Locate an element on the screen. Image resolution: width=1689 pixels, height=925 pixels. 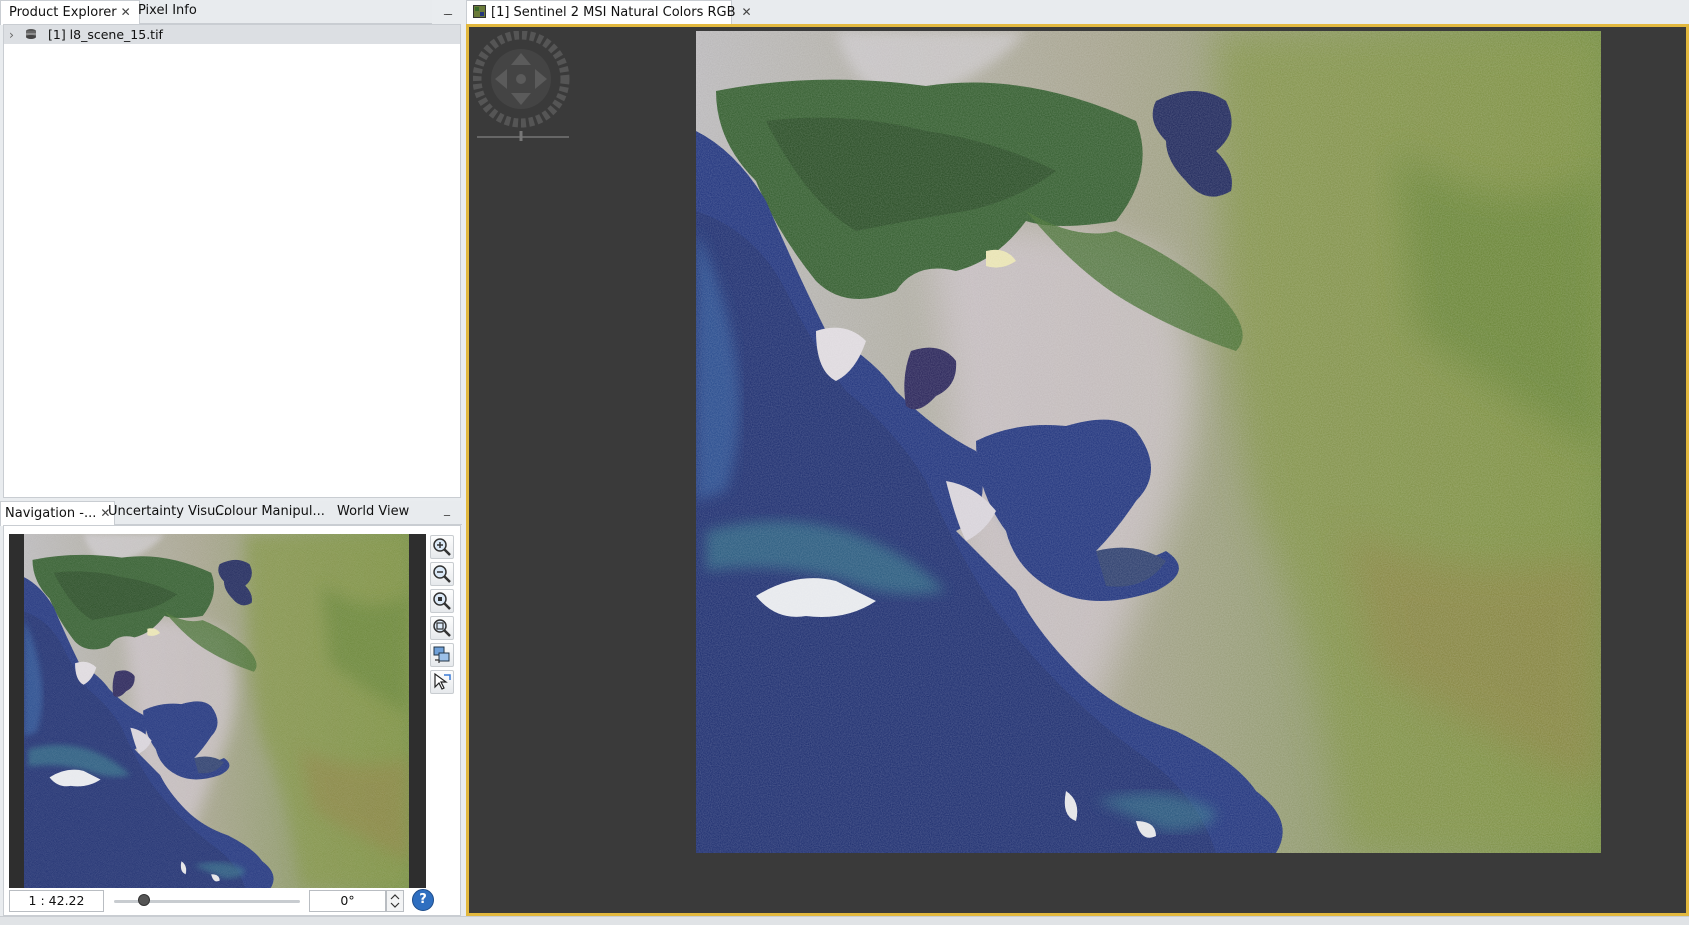
zoom-out-button is located at coordinates (442, 574).